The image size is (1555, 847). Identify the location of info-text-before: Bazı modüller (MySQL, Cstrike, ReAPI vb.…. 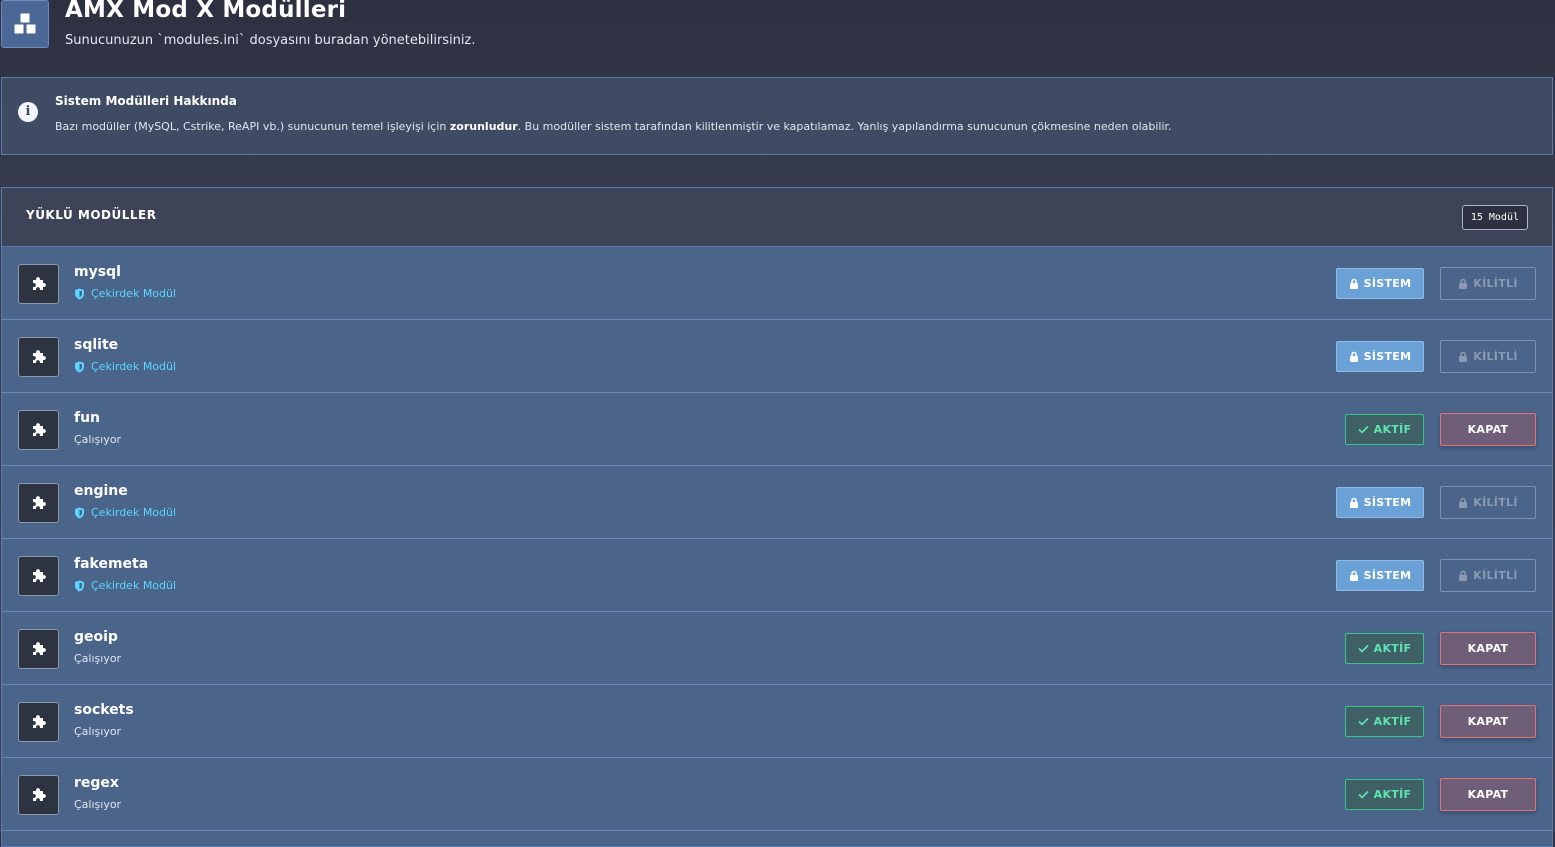
(252, 126).